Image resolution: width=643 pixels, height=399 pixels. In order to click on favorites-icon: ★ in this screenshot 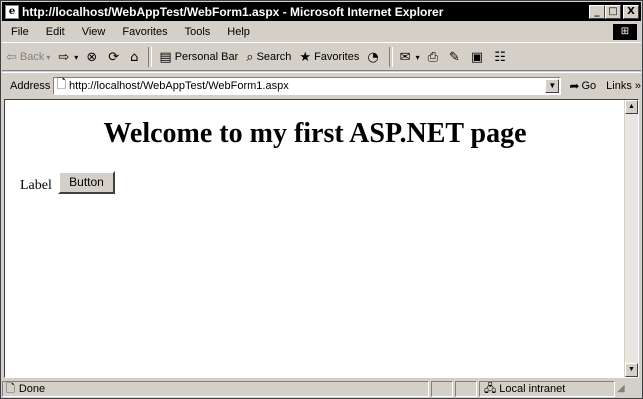, I will do `click(305, 57)`.